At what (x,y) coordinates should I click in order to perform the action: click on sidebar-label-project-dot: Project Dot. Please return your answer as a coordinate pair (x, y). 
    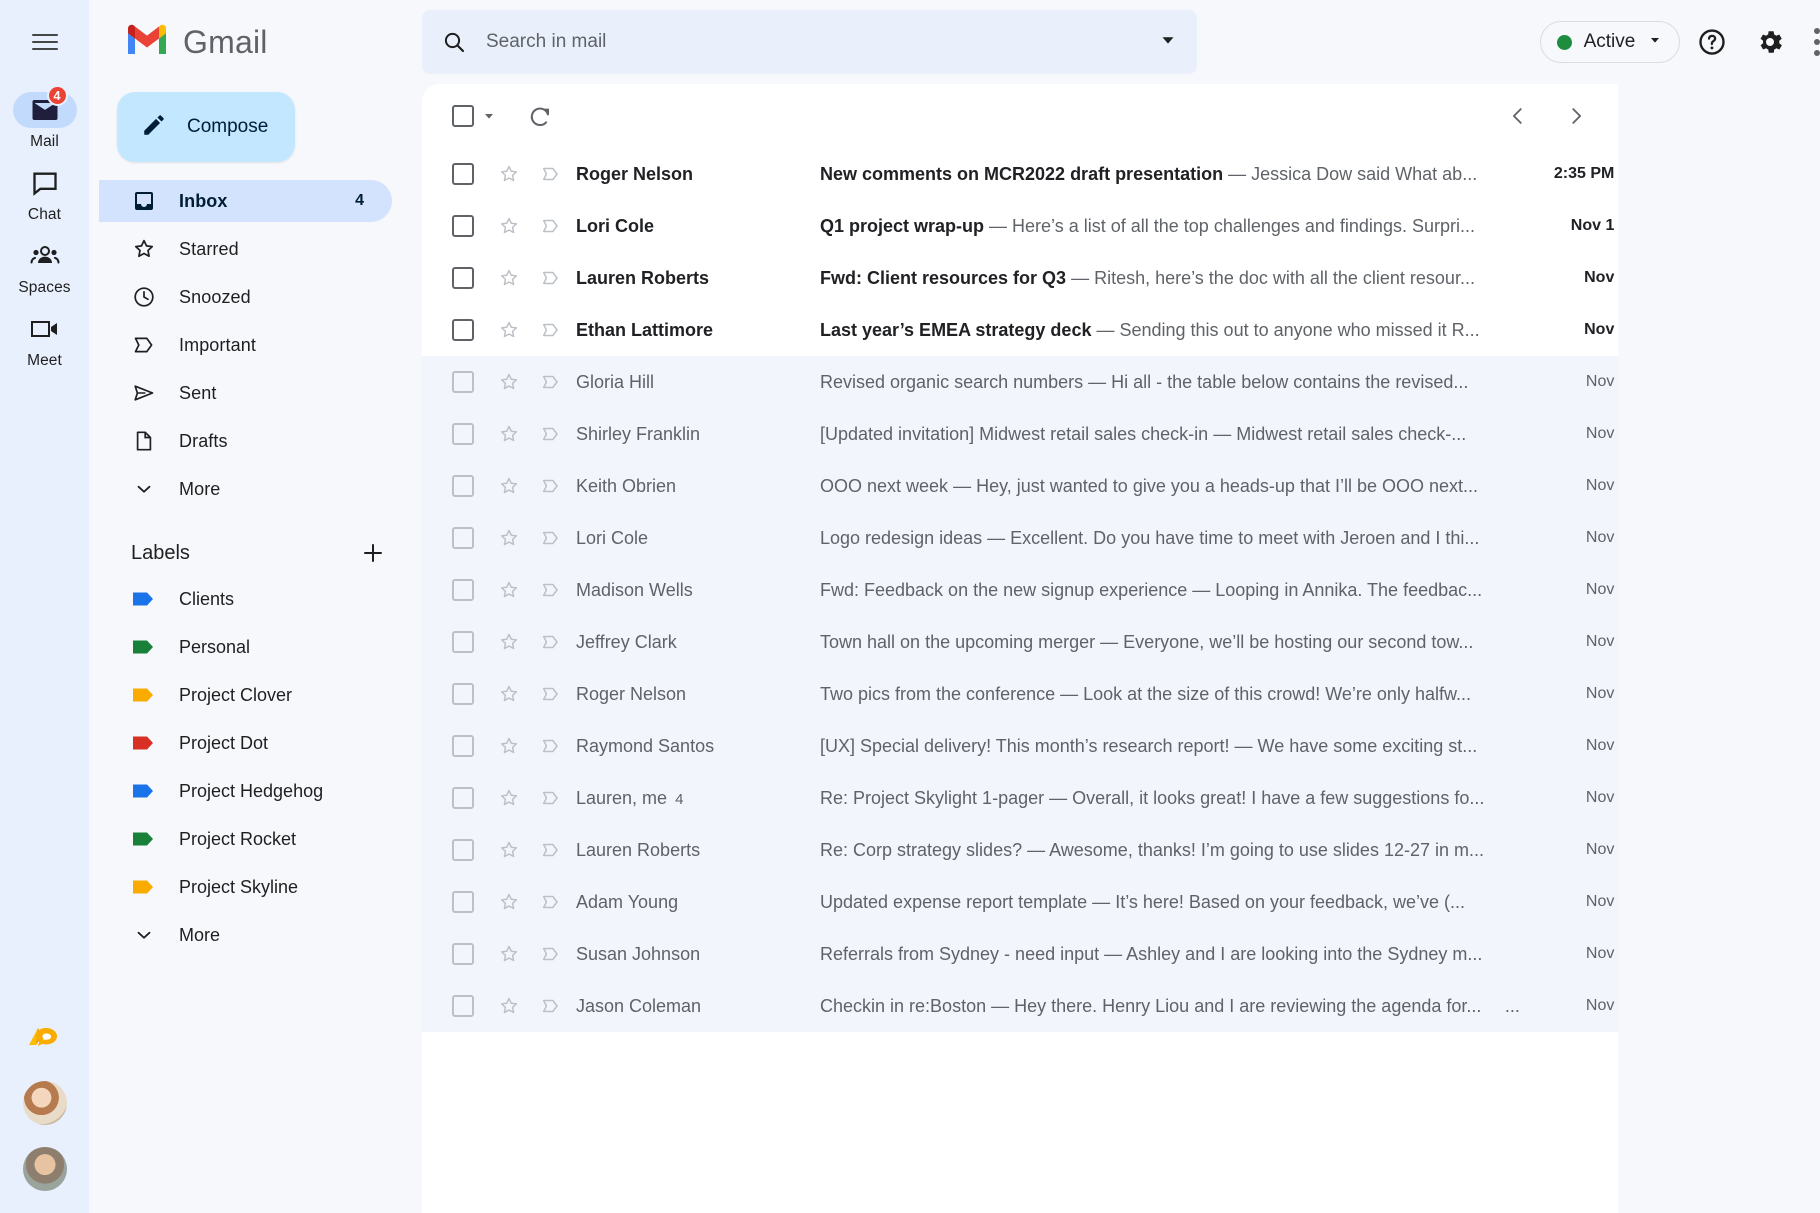
    Looking at the image, I should click on (260, 743).